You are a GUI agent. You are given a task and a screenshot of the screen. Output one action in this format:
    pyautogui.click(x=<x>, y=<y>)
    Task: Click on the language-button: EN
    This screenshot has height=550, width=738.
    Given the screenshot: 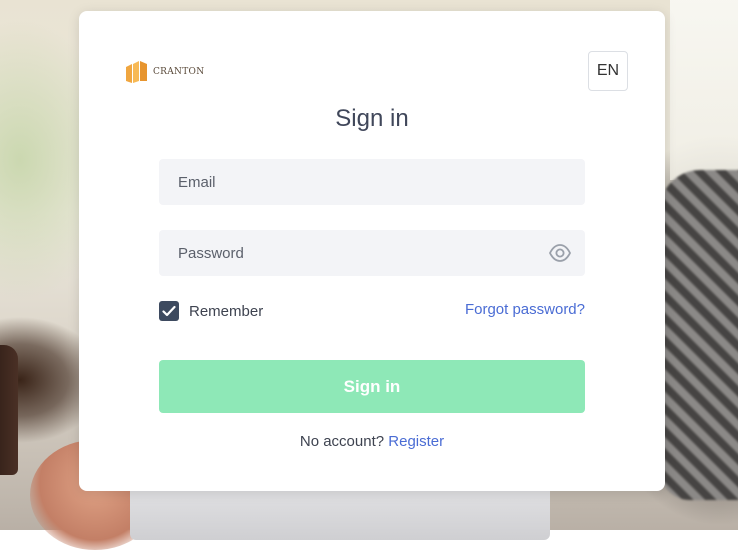 What is the action you would take?
    pyautogui.click(x=608, y=71)
    